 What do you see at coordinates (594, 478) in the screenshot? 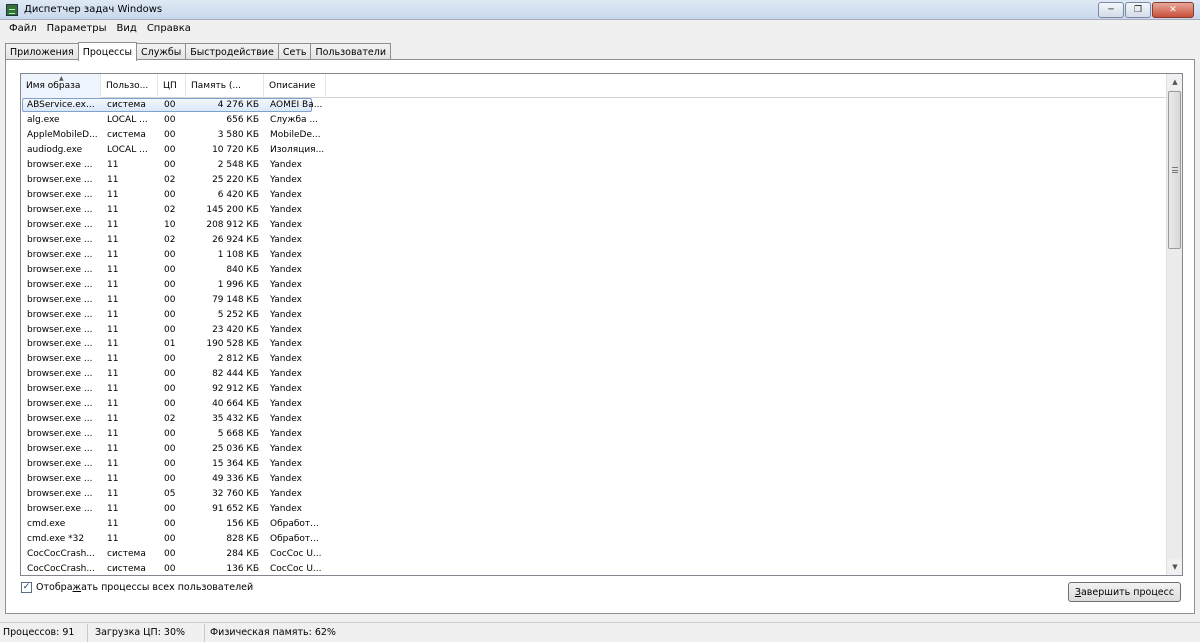
I see `table-row: browser.exe ... 11 00 49 336 КБ Yandex` at bounding box center [594, 478].